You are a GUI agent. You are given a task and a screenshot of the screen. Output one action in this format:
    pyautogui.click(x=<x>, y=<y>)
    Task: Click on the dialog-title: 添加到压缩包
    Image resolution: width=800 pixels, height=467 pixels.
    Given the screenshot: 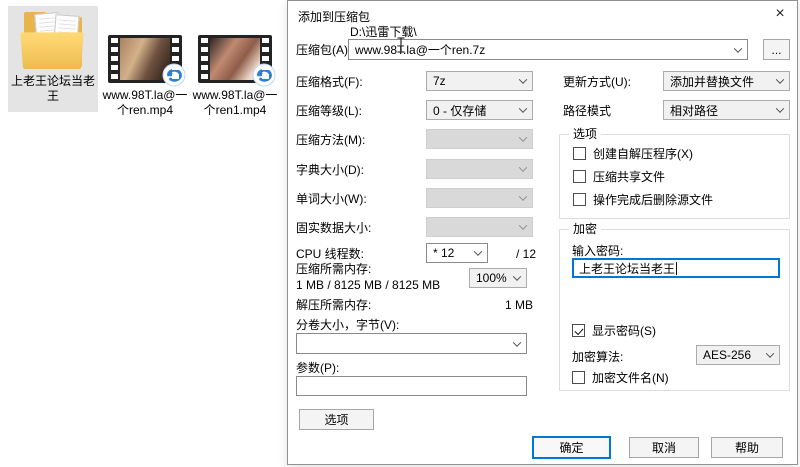 What is the action you would take?
    pyautogui.click(x=334, y=17)
    